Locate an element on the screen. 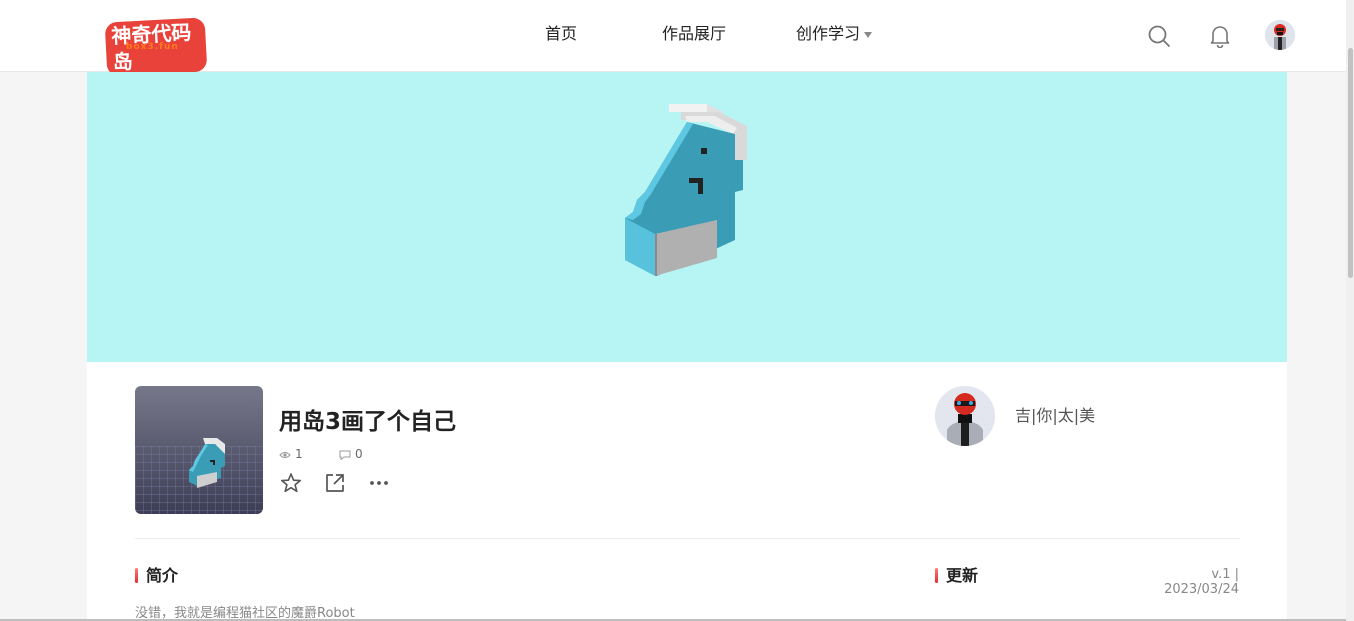 The width and height of the screenshot is (1354, 621). search-icon is located at coordinates (1159, 36).